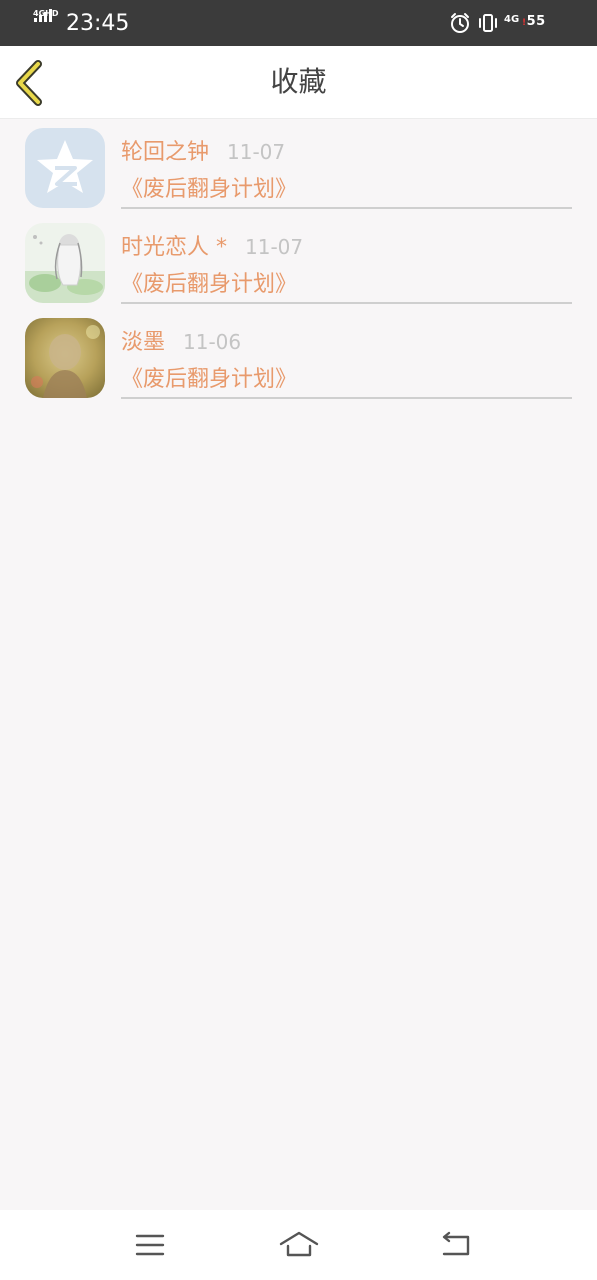 The width and height of the screenshot is (597, 1280). I want to click on navigation-bar, so click(298, 1245).